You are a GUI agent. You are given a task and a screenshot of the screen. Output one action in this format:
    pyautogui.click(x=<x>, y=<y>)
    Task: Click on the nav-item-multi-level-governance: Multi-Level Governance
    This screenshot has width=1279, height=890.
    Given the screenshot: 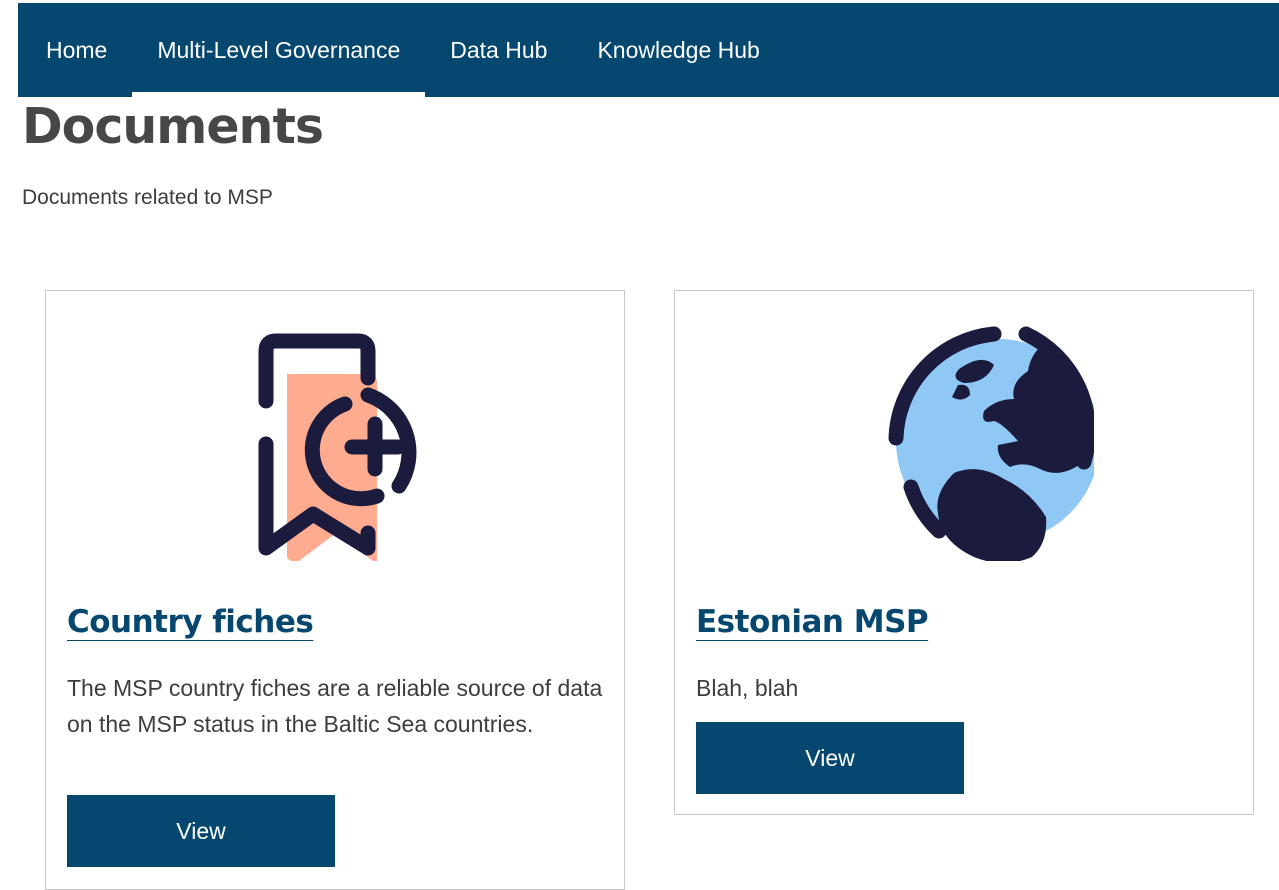 What is the action you would take?
    pyautogui.click(x=279, y=50)
    